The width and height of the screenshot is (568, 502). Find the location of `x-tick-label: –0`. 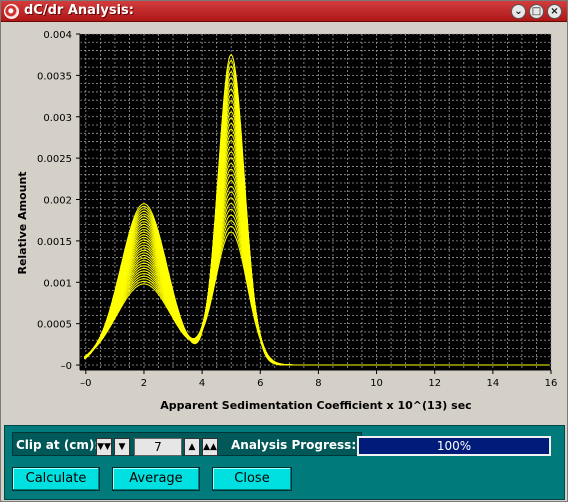

x-tick-label: –0 is located at coordinates (85, 383).